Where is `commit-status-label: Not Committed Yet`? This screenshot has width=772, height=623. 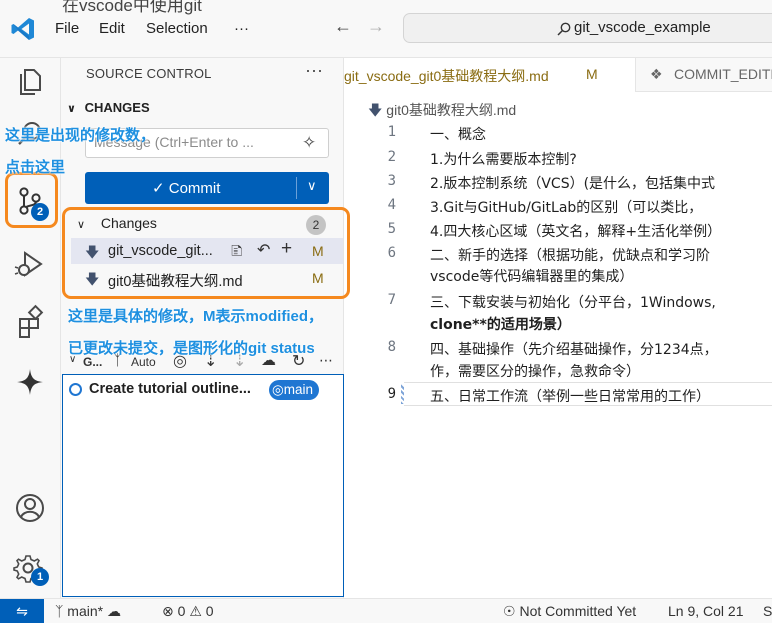 commit-status-label: Not Committed Yet is located at coordinates (578, 611).